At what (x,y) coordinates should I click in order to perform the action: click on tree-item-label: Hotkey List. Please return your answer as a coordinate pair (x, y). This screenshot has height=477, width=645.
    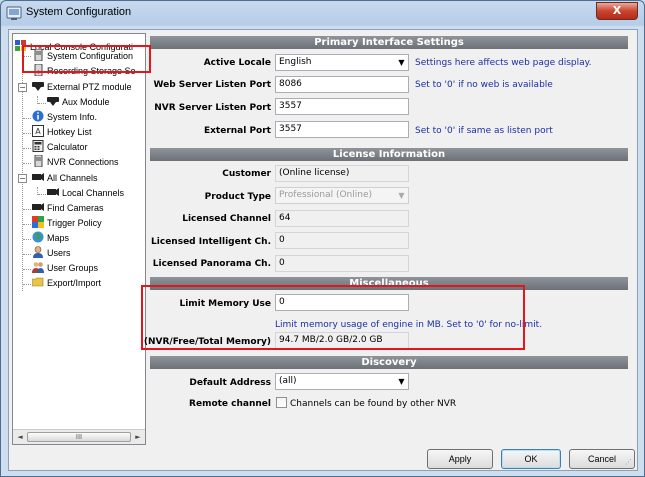
    Looking at the image, I should click on (69, 132).